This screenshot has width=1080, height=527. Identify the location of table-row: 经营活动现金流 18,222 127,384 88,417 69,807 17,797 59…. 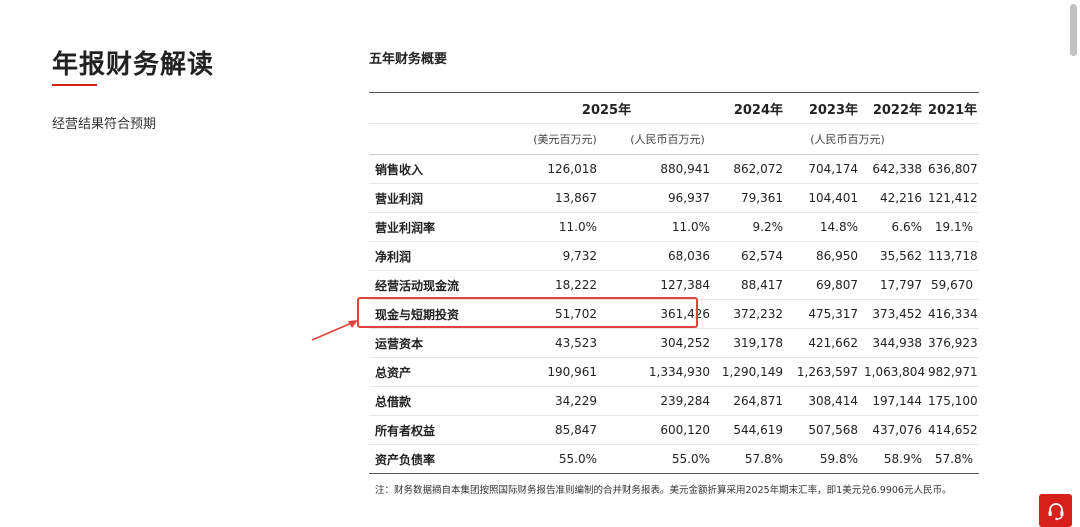
(674, 285).